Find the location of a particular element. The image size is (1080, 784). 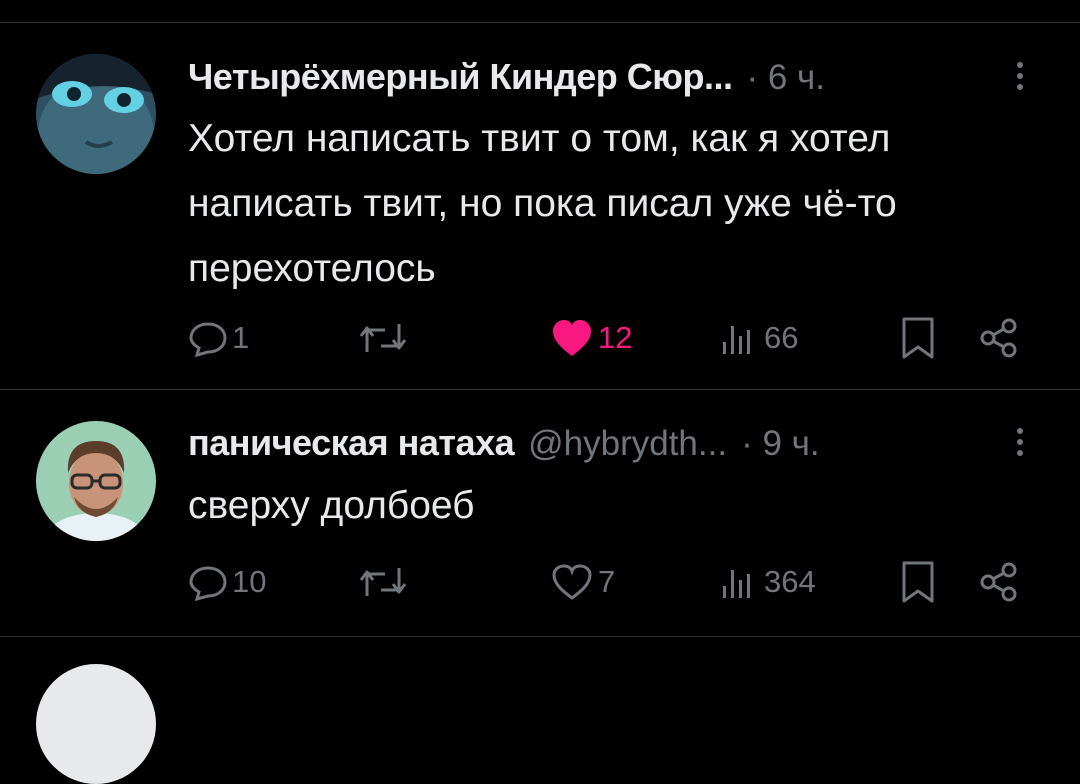

reply-count: 1 is located at coordinates (241, 337).